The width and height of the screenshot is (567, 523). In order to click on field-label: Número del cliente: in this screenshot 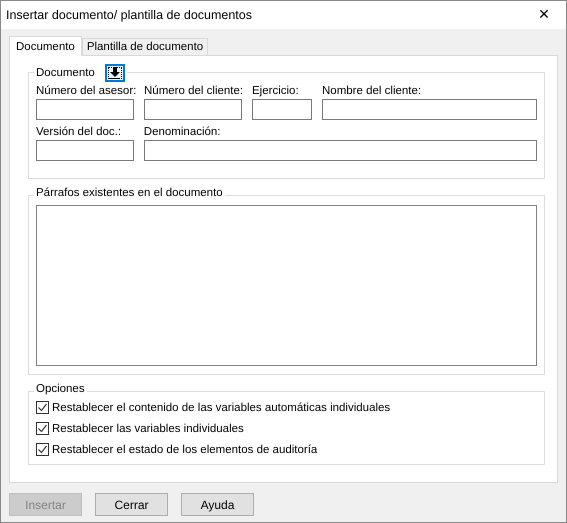, I will do `click(193, 91)`.